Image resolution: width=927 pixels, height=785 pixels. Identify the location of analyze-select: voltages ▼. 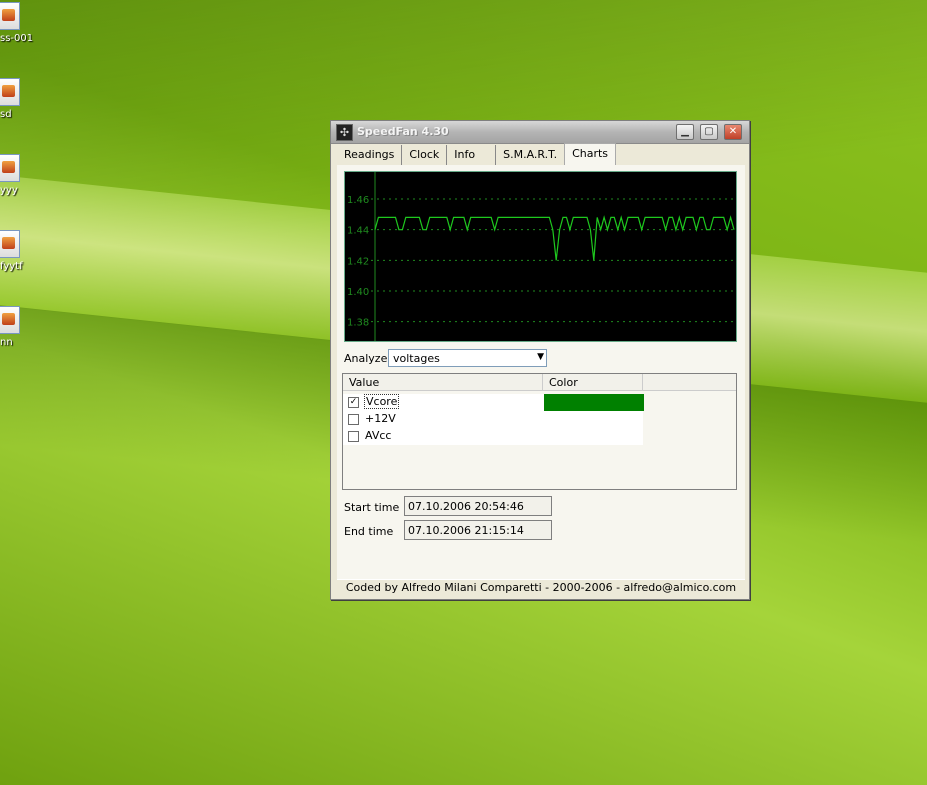
(467, 358).